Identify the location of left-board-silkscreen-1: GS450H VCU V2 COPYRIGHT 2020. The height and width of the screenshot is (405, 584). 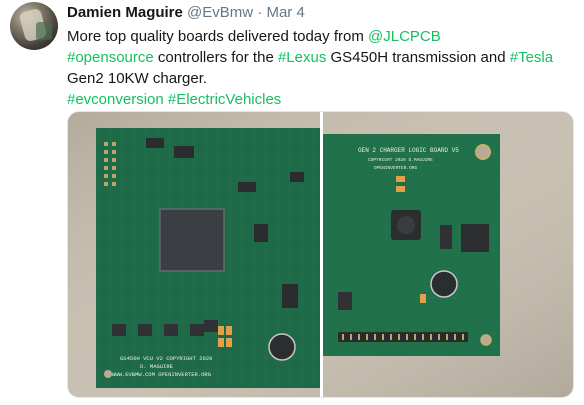
(166, 358).